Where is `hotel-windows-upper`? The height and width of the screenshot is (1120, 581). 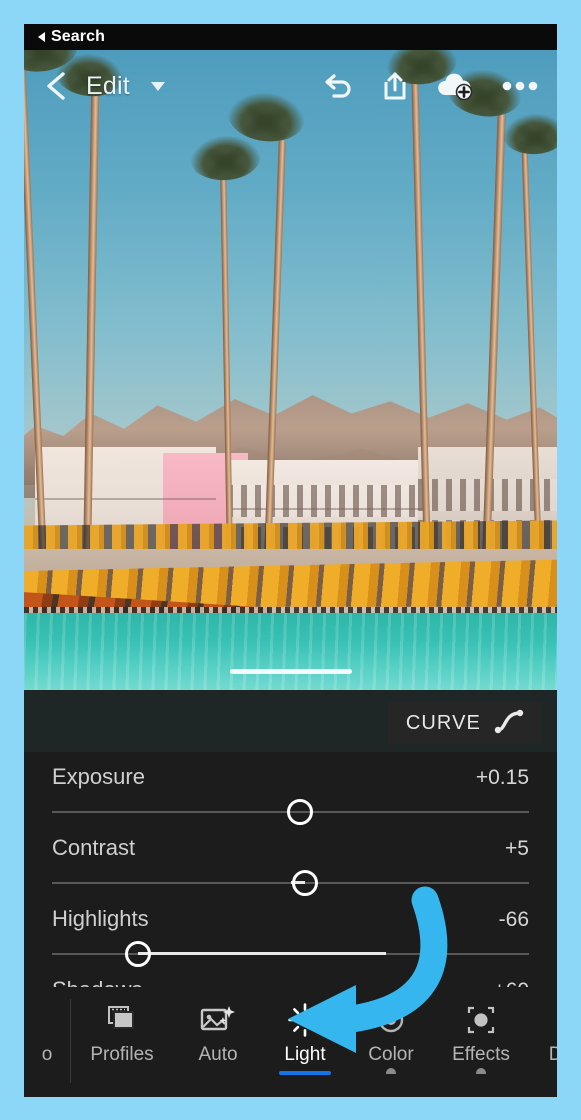
hotel-windows-upper is located at coordinates (328, 501).